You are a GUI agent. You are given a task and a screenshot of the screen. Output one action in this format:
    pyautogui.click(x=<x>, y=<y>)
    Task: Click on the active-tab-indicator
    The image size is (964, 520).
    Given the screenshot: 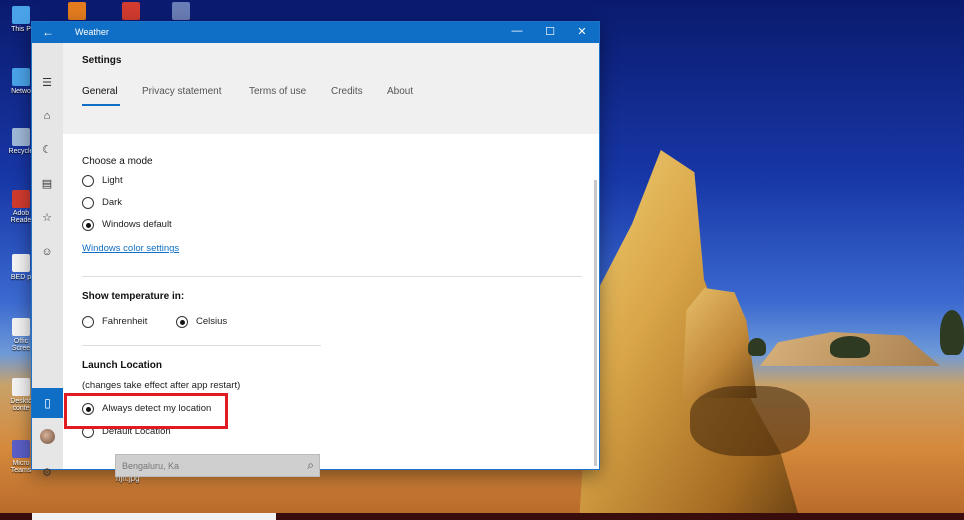 What is the action you would take?
    pyautogui.click(x=101, y=105)
    